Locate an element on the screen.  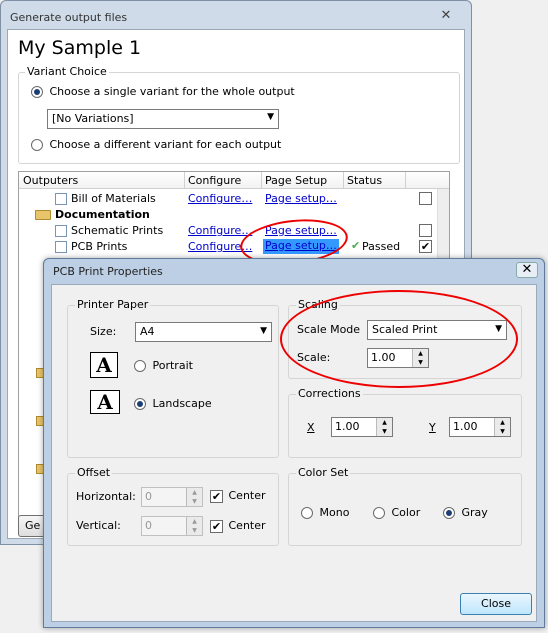
dialog-title: PCB Print Properties is located at coordinates (108, 271).